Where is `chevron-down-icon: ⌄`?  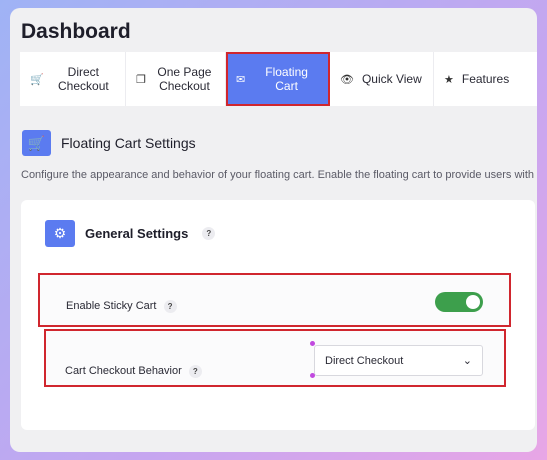
chevron-down-icon: ⌄ is located at coordinates (467, 361).